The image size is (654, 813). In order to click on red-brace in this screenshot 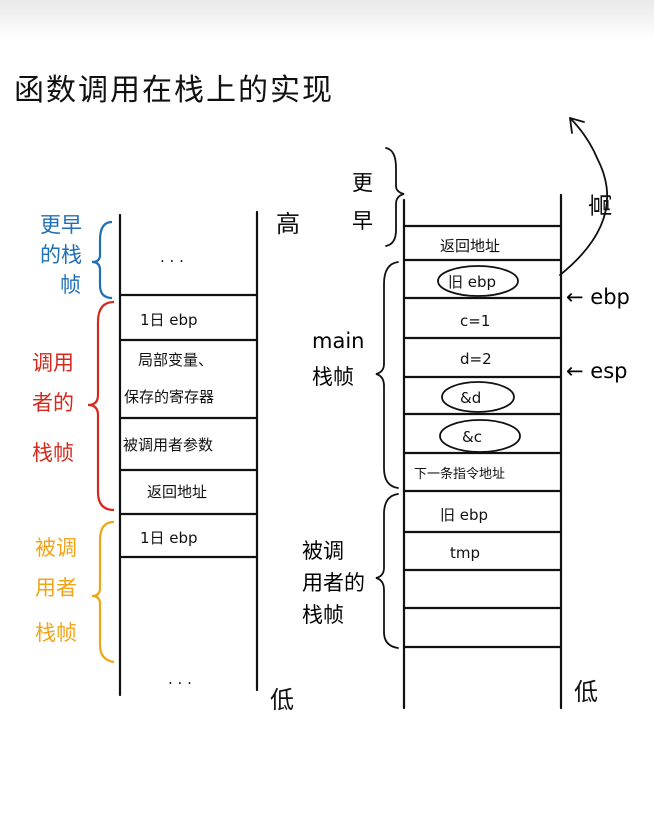, I will do `click(101, 406)`.